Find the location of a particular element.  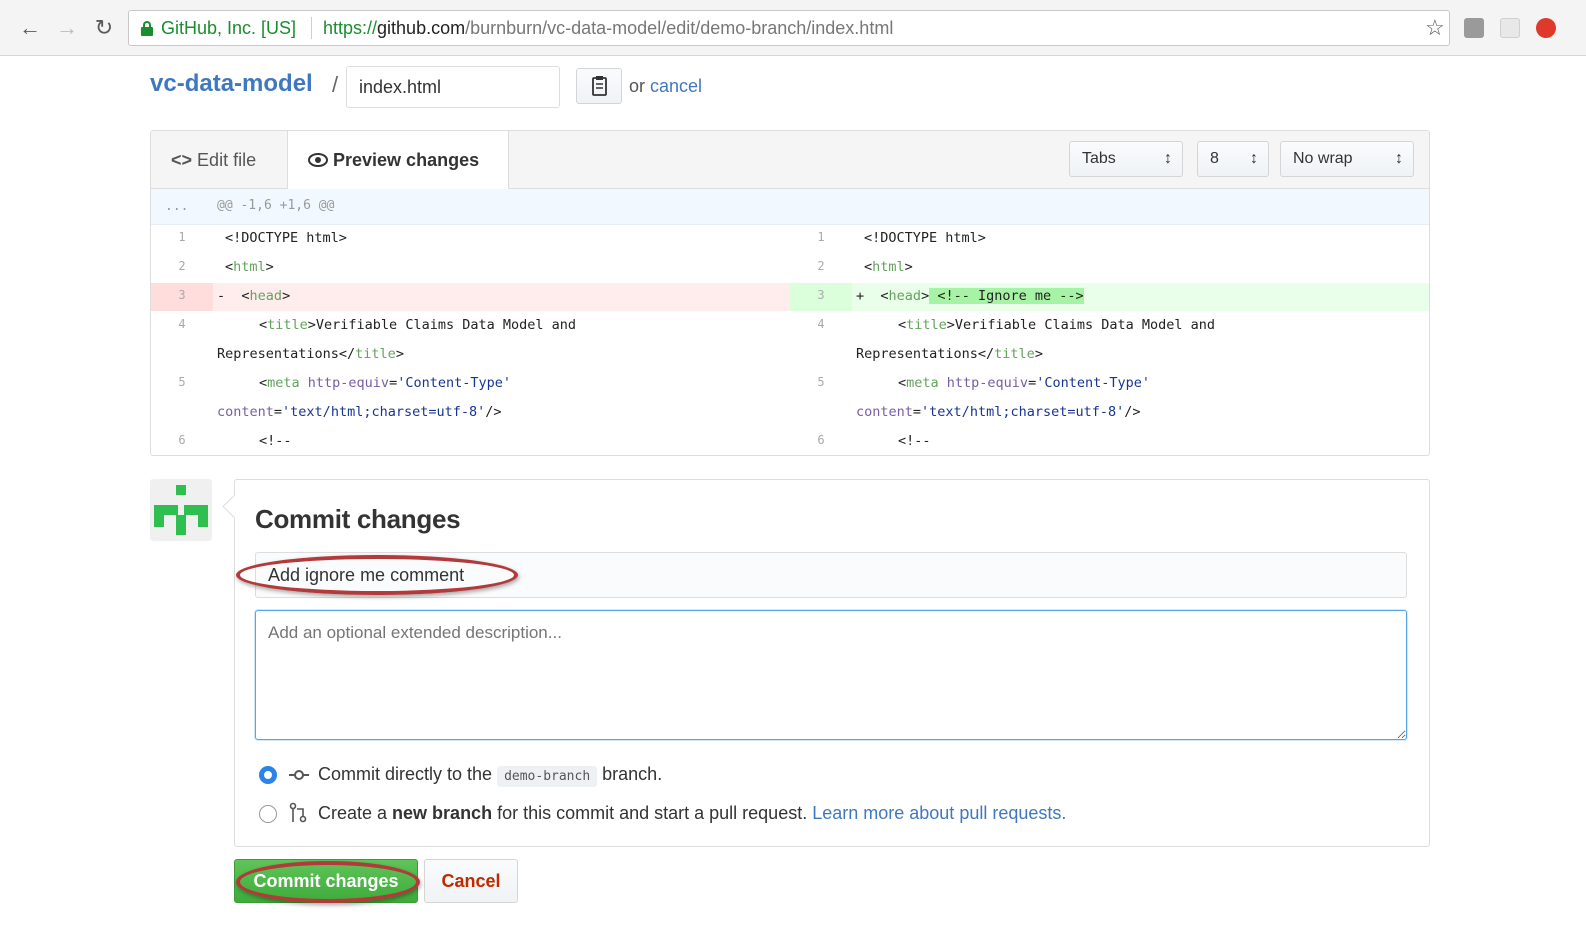

diff-line-added: 3 + <head> <!-- Ignore me --> is located at coordinates (1109, 297).